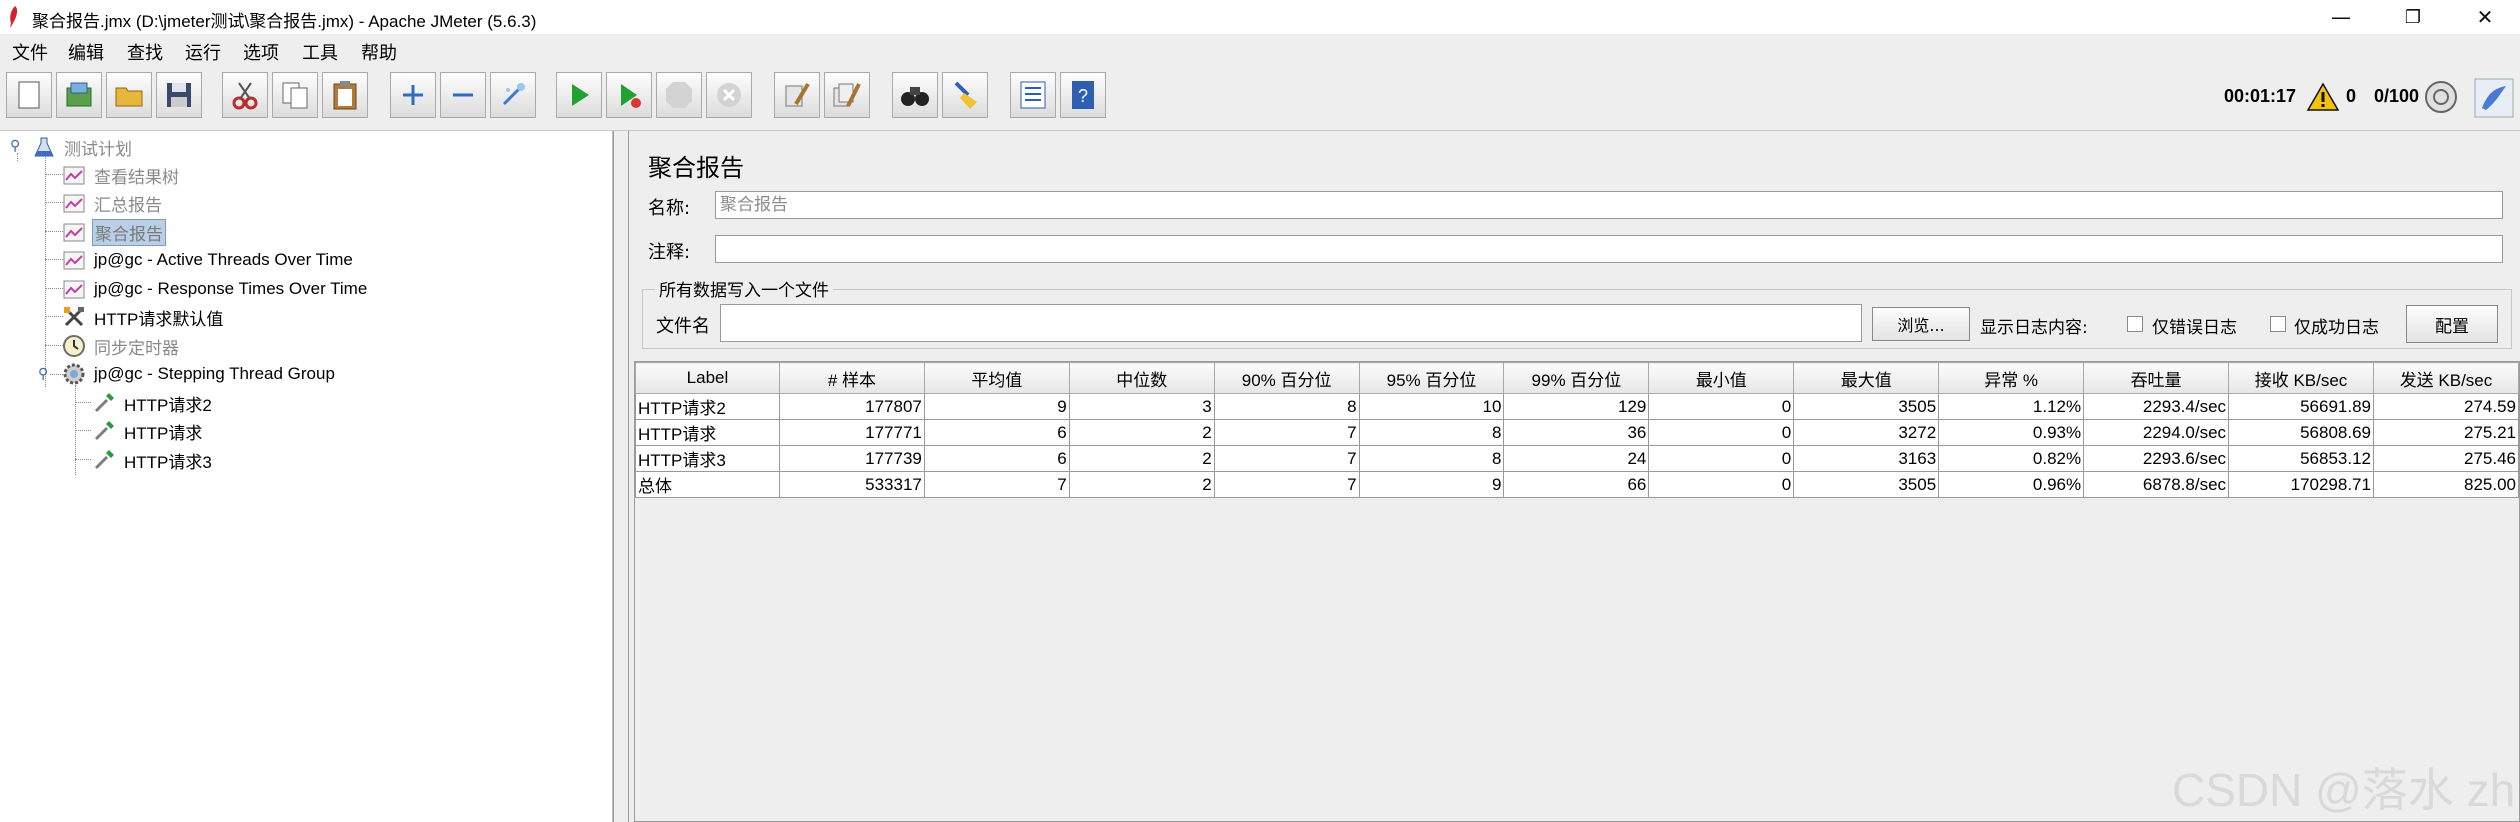 Image resolution: width=2520 pixels, height=822 pixels. Describe the element at coordinates (29, 95) in the screenshot. I see `new-button` at that location.